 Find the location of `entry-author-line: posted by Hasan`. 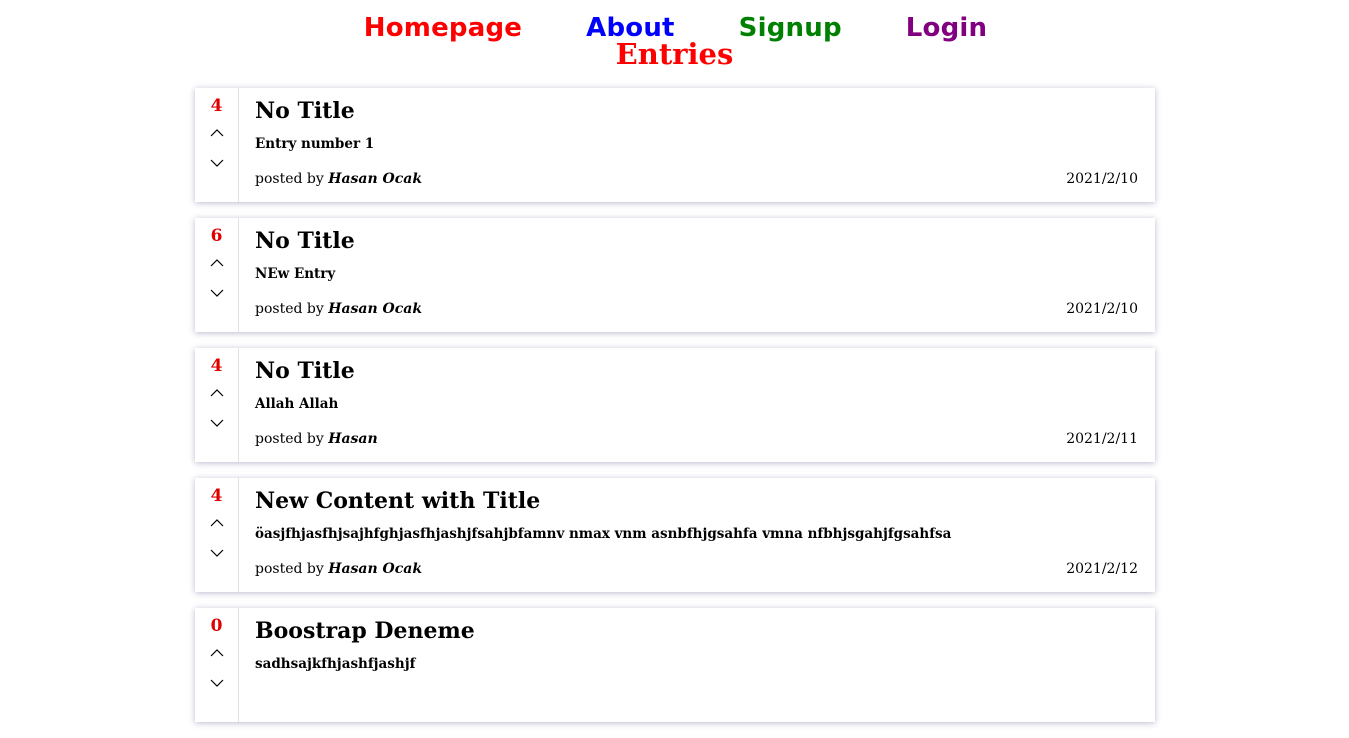

entry-author-line: posted by Hasan is located at coordinates (316, 439).